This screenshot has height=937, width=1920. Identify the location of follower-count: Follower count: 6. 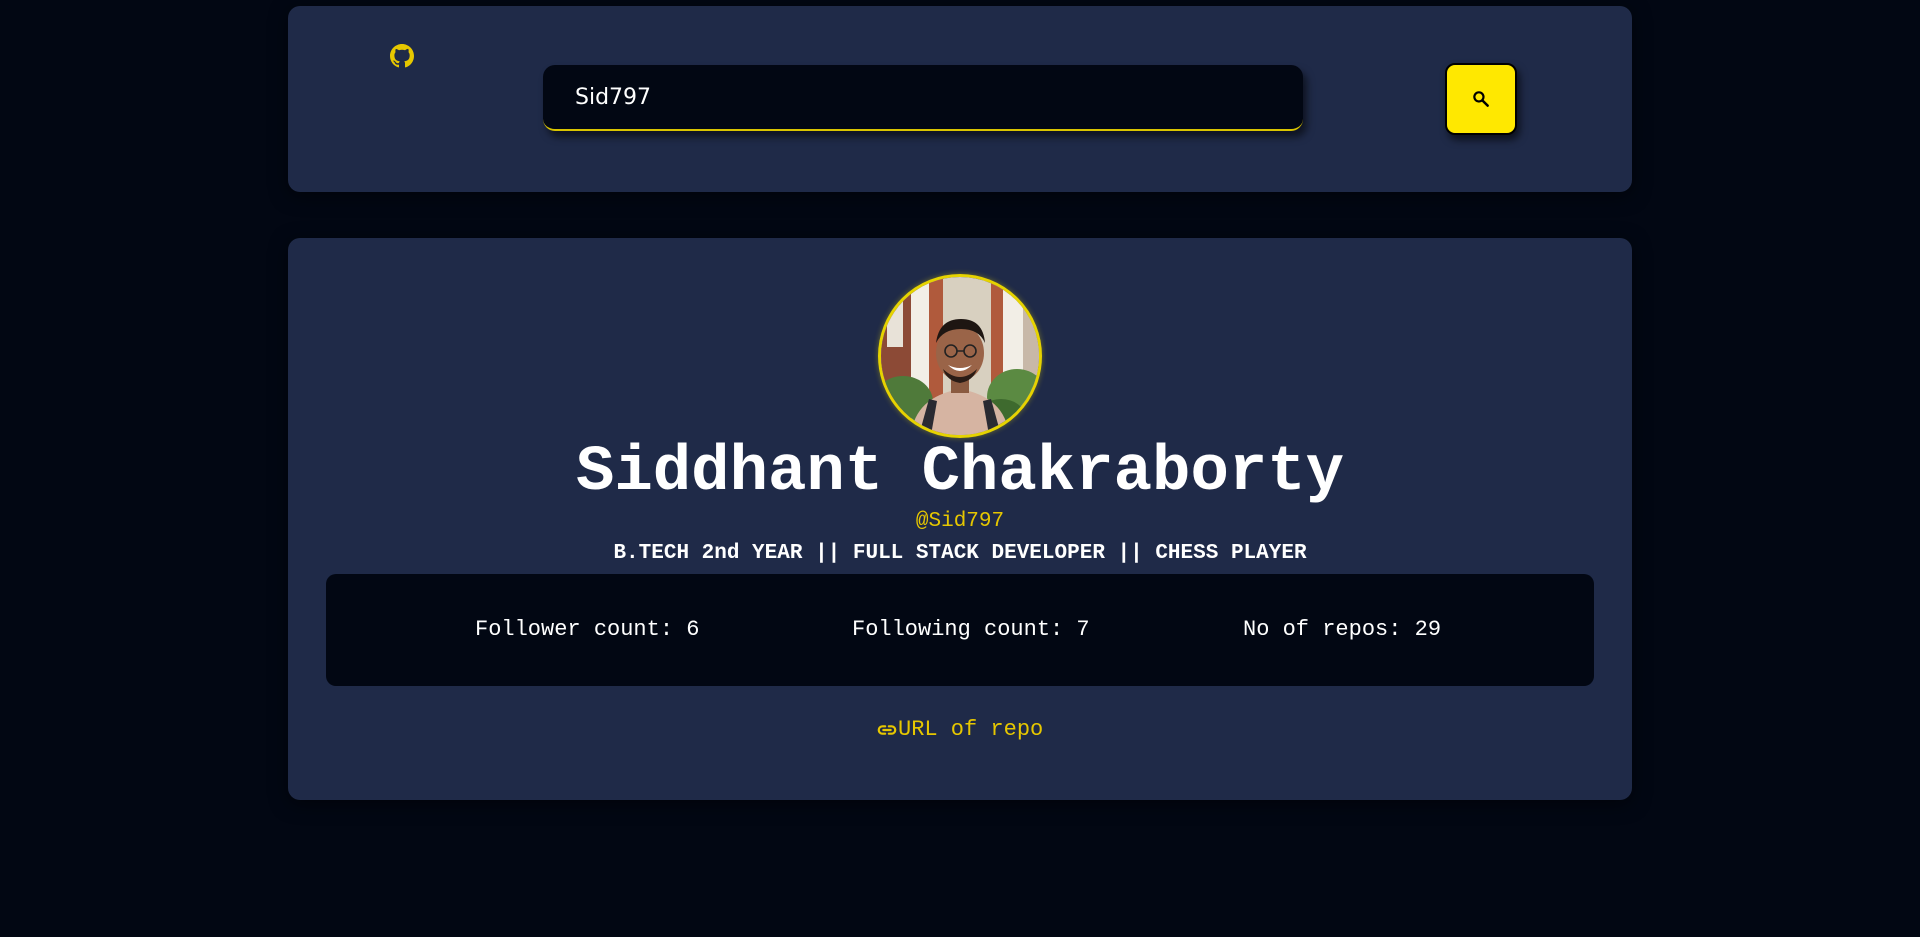
(587, 629).